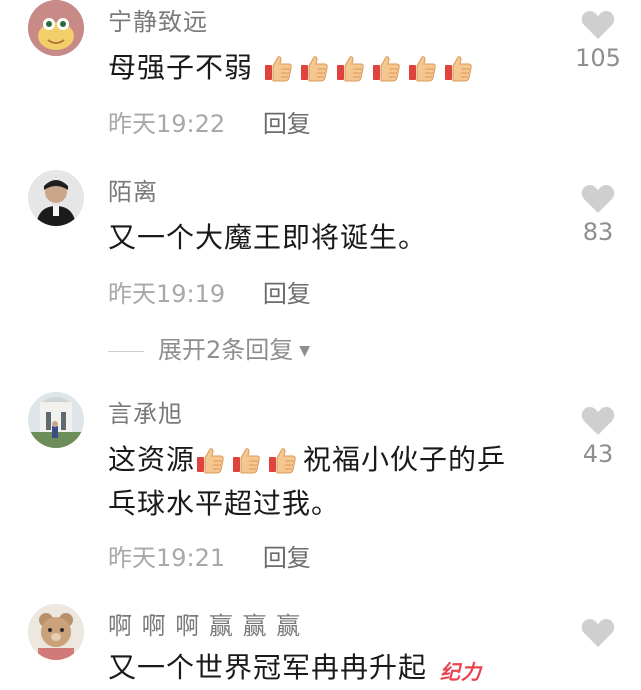  I want to click on teddy-bear-avatar-icon, so click(56, 632).